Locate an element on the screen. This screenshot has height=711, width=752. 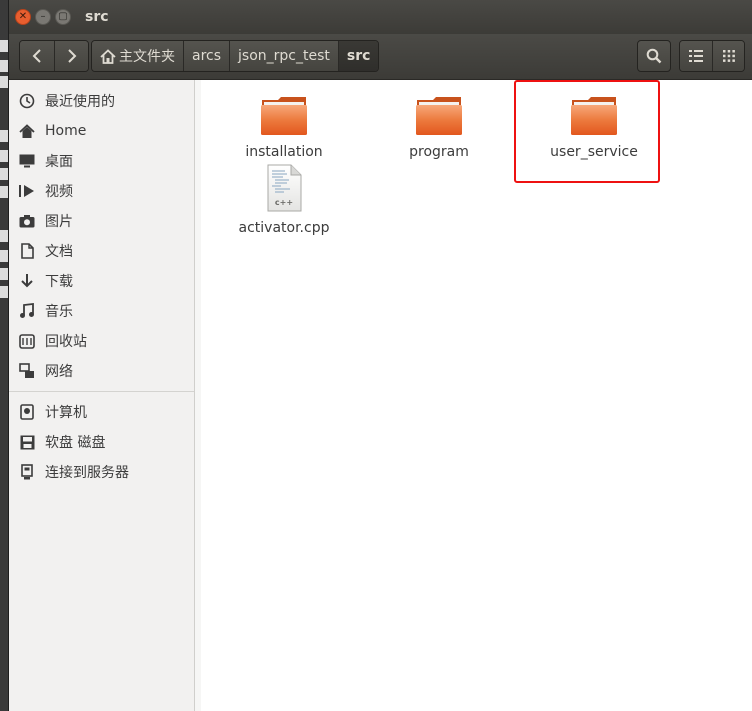
sidebar-item-label: 网络 is located at coordinates (59, 372).